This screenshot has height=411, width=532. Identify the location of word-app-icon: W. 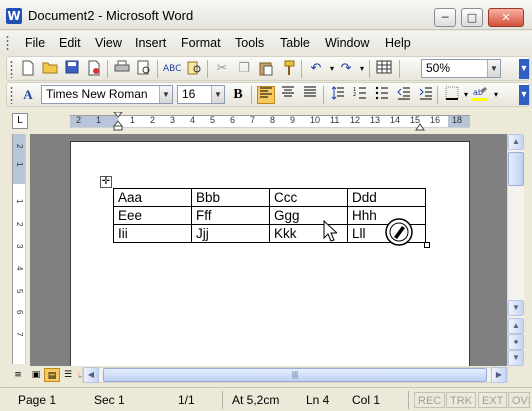
(14, 16).